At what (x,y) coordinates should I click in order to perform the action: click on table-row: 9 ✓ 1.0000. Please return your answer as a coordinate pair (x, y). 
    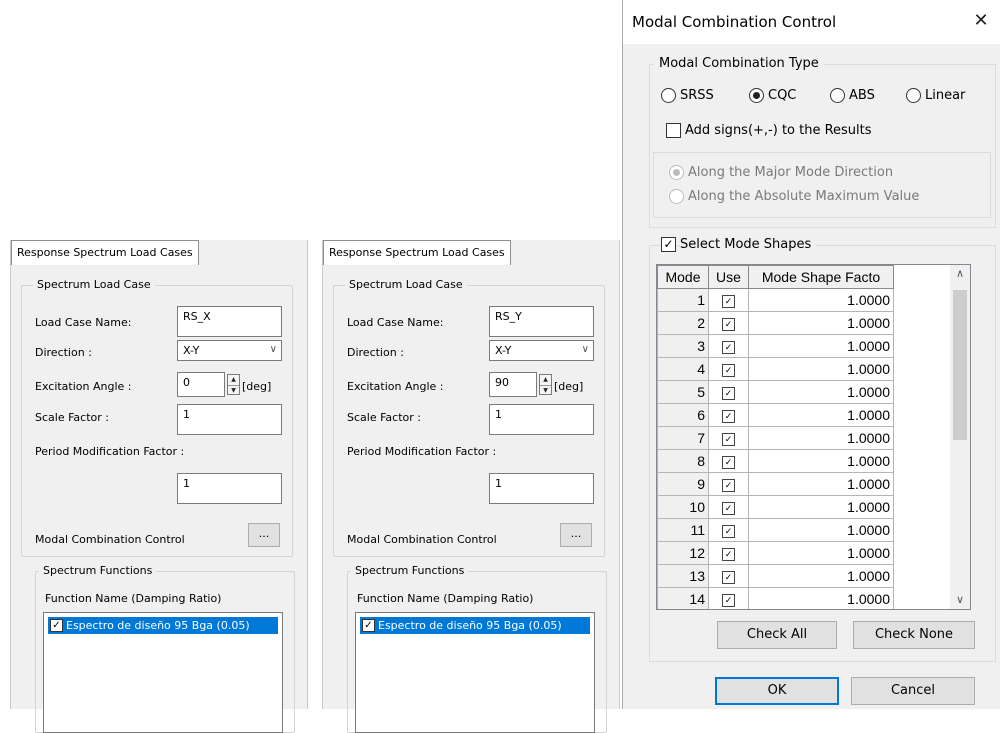
    Looking at the image, I should click on (775, 484).